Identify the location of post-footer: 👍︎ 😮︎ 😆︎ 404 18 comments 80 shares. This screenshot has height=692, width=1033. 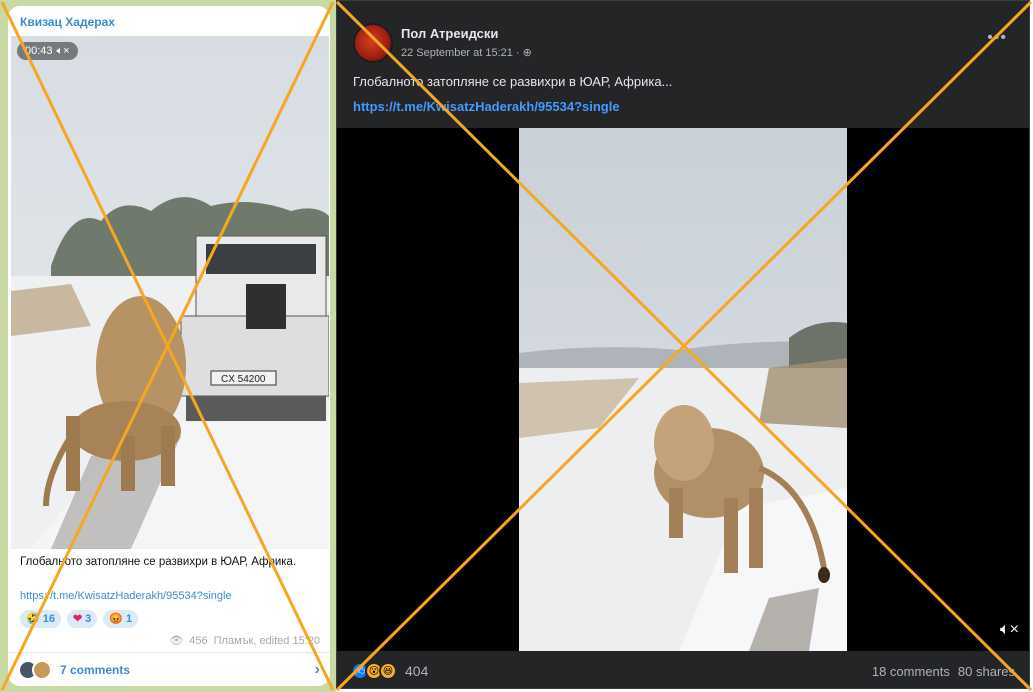
(683, 671).